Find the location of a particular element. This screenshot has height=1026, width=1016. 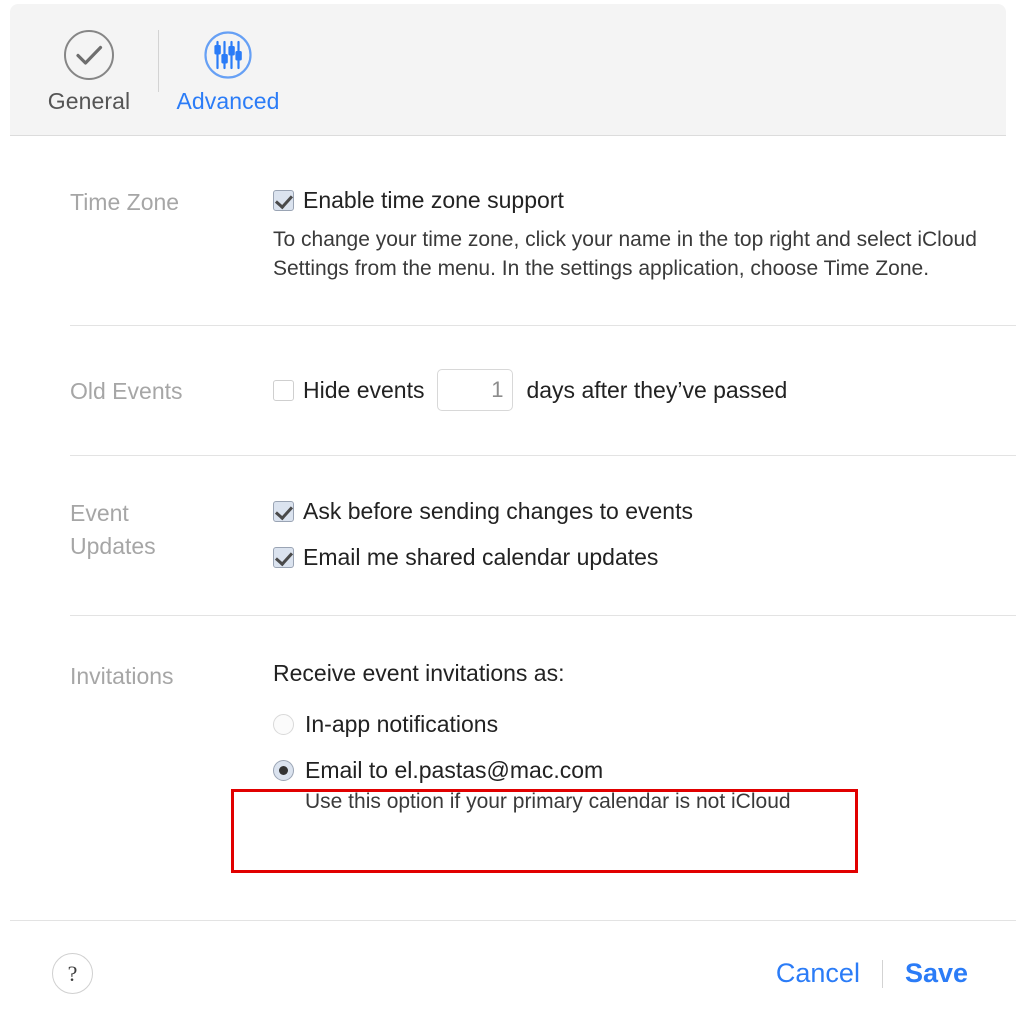

tab-separator is located at coordinates (158, 61).